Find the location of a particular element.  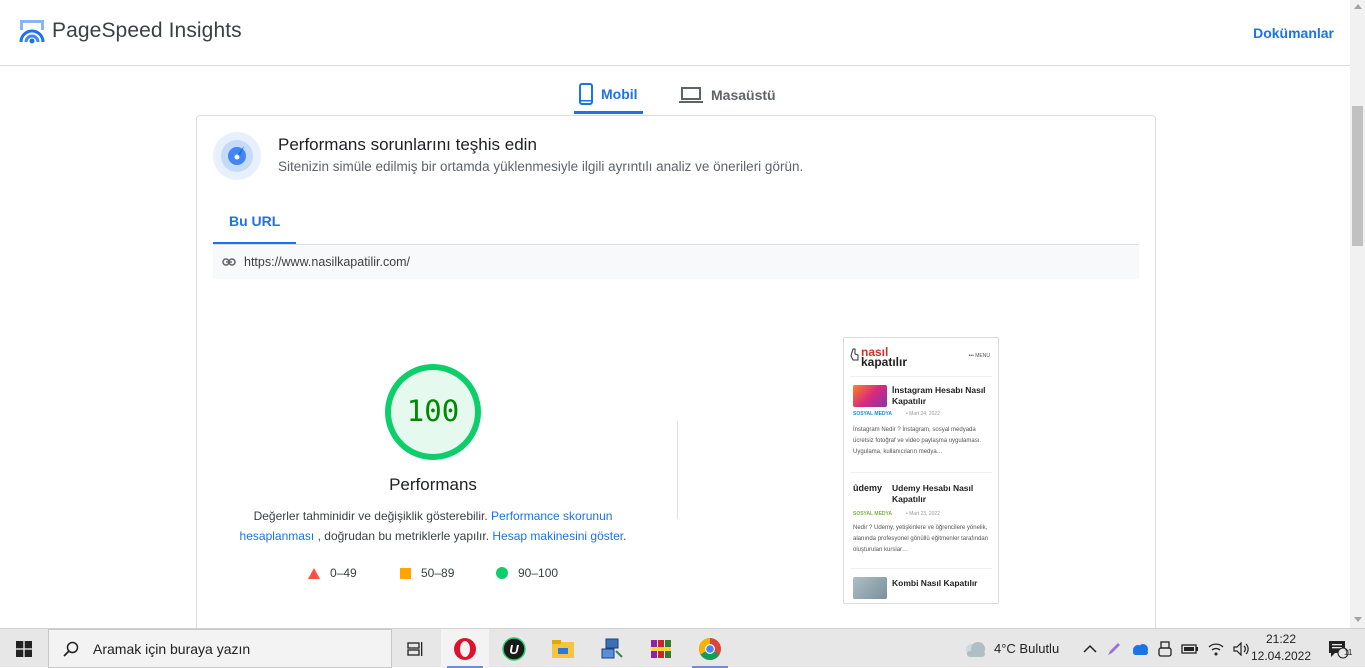

section-divider is located at coordinates (677, 470).